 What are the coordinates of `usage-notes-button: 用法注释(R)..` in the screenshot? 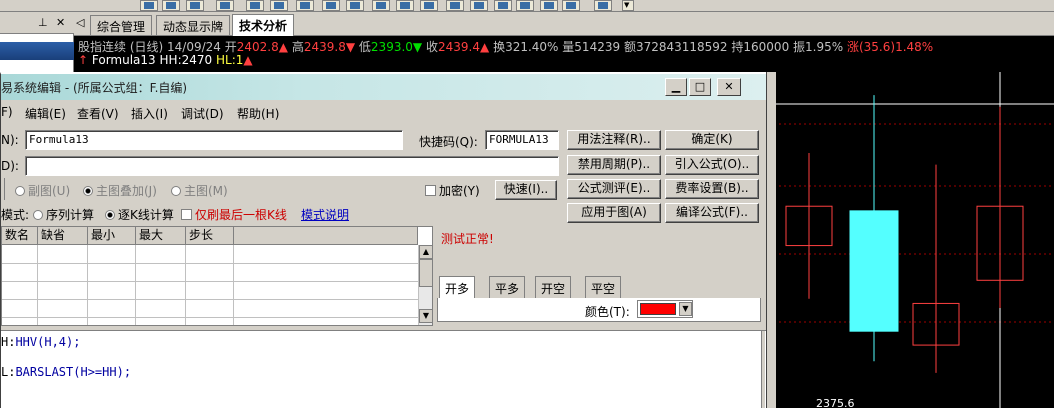 It's located at (614, 140).